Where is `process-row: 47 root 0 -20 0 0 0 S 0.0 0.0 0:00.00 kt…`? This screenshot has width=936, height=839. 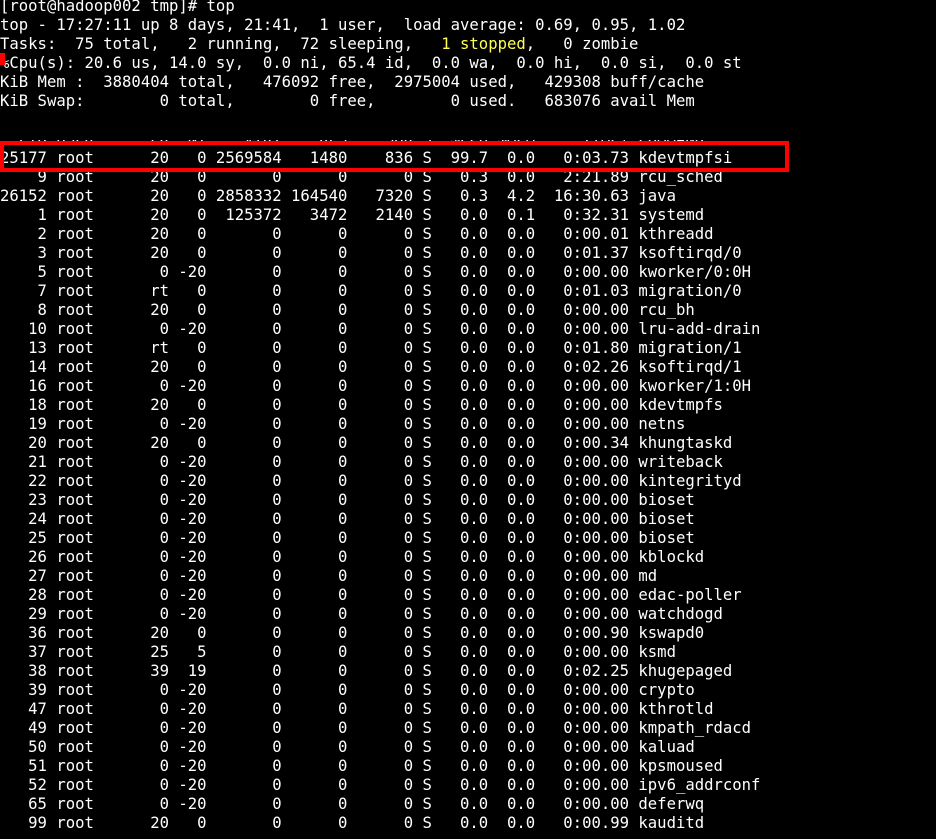 process-row: 47 root 0 -20 0 0 0 S 0.0 0.0 0:00.00 kt… is located at coordinates (357, 709).